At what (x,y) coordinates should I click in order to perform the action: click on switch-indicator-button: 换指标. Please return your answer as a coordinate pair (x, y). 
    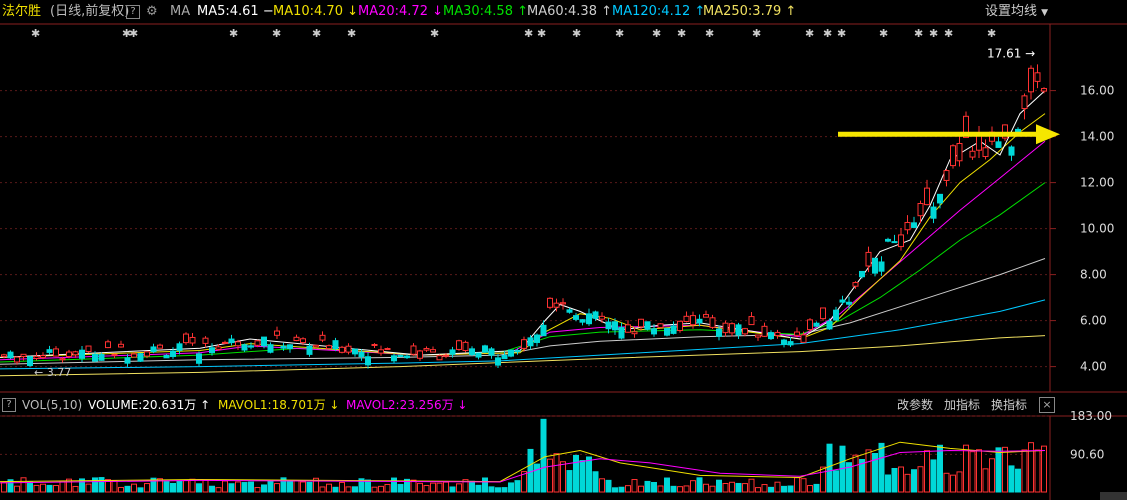
    Looking at the image, I should click on (1009, 405).